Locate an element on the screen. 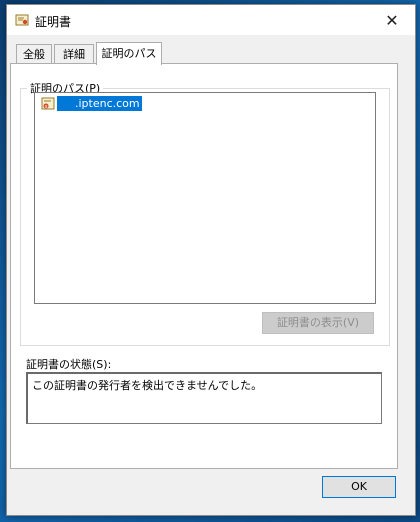  title-bar: 証明書 ✕ is located at coordinates (211, 20).